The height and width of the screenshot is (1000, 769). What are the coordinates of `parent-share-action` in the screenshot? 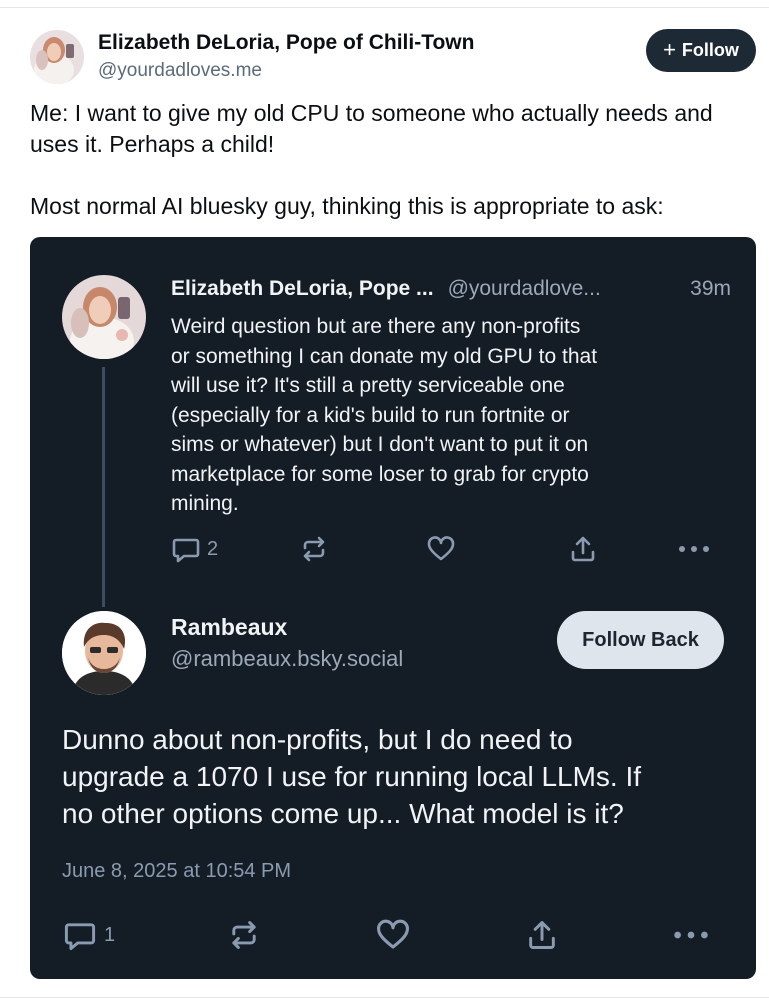 It's located at (583, 549).